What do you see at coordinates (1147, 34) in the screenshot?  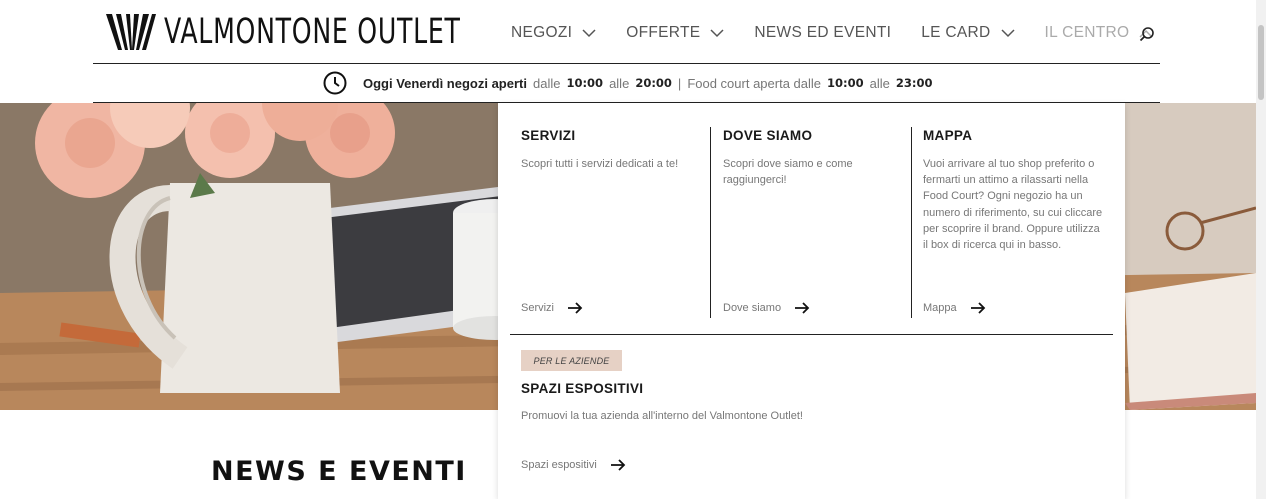 I see `search-icon` at bounding box center [1147, 34].